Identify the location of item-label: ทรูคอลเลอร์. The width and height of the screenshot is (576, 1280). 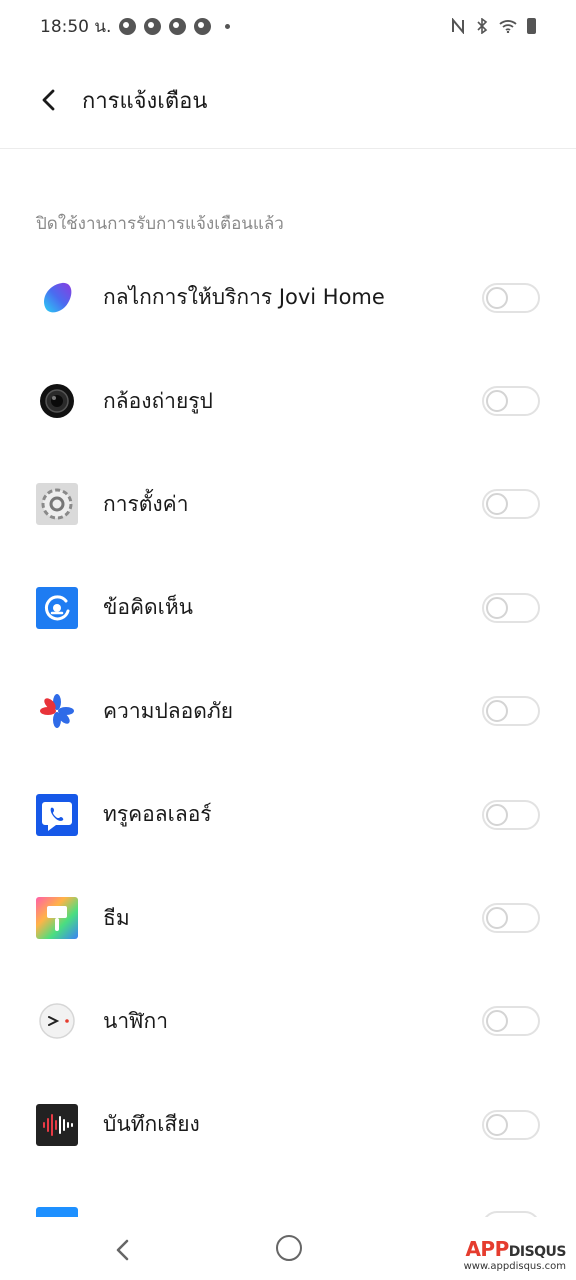
(157, 814).